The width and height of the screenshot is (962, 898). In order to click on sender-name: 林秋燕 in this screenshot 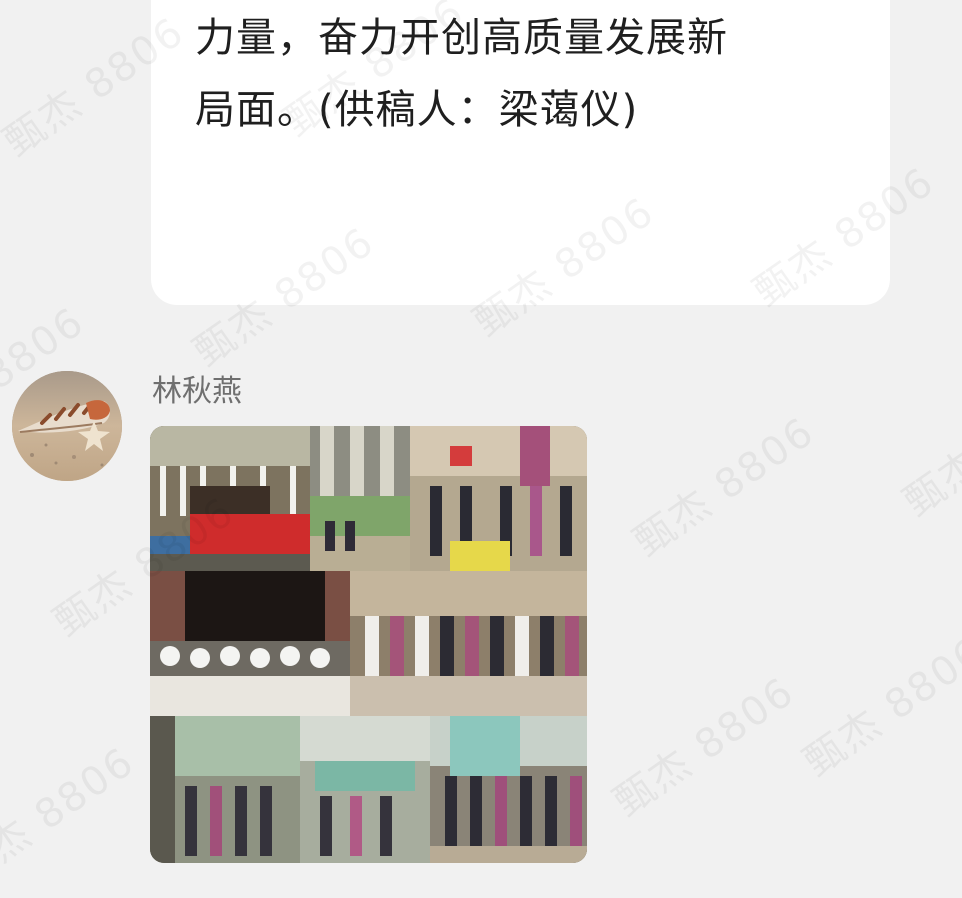, I will do `click(197, 391)`.